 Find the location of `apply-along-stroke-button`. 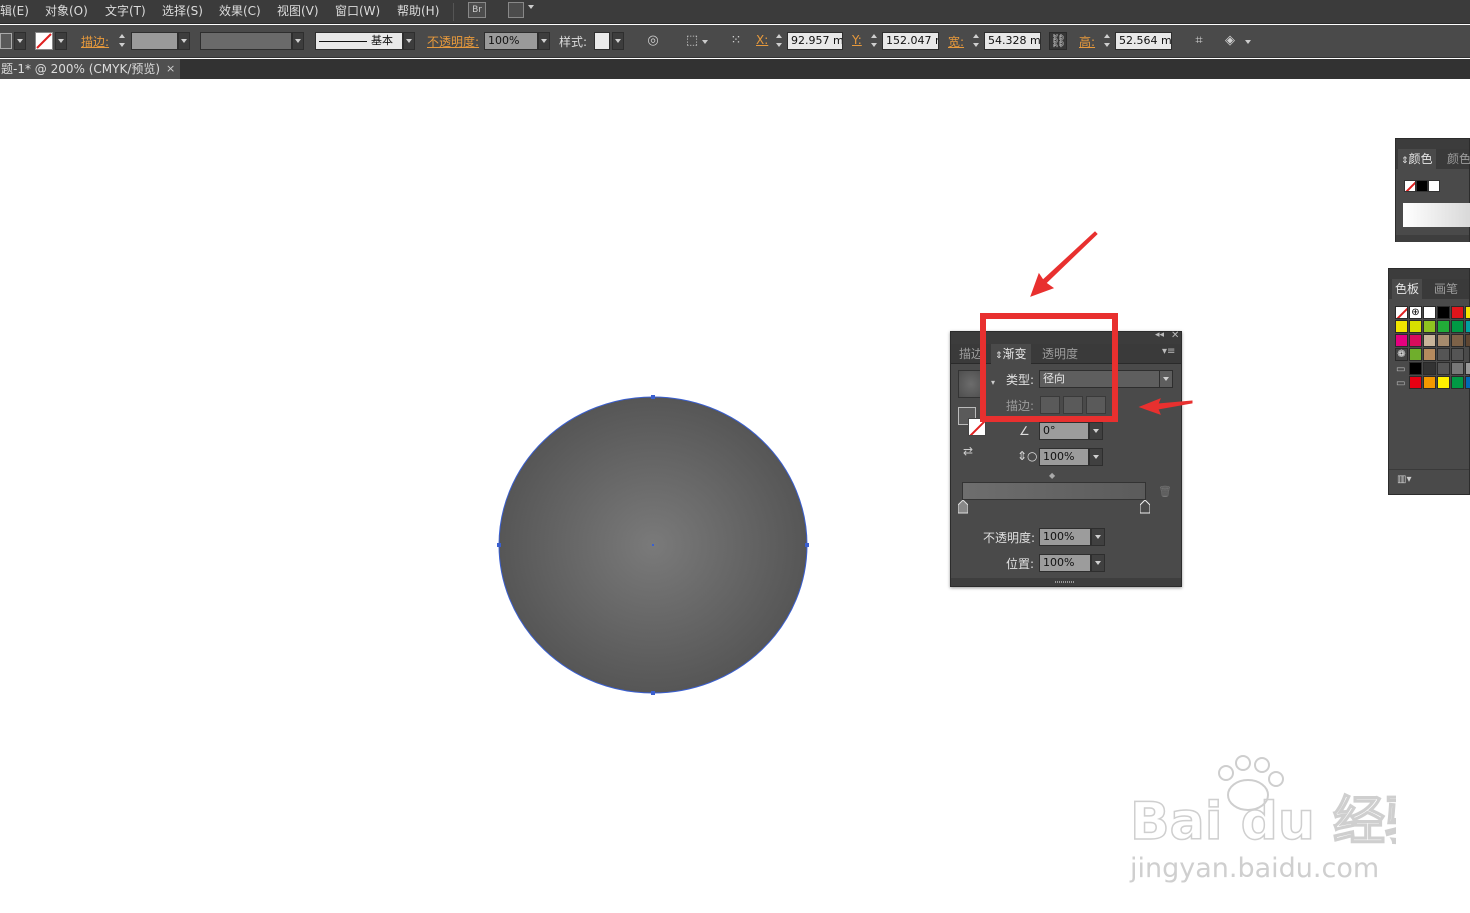

apply-along-stroke-button is located at coordinates (1073, 405).